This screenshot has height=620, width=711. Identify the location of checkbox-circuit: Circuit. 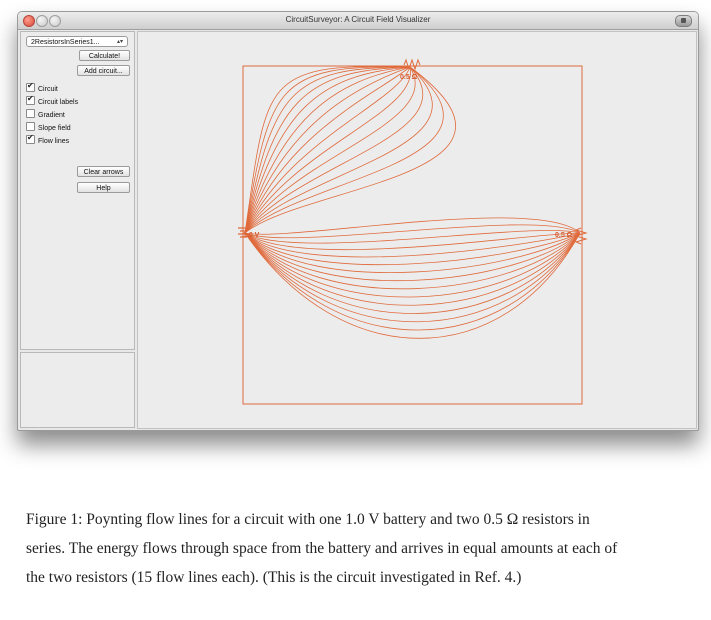
(42, 87).